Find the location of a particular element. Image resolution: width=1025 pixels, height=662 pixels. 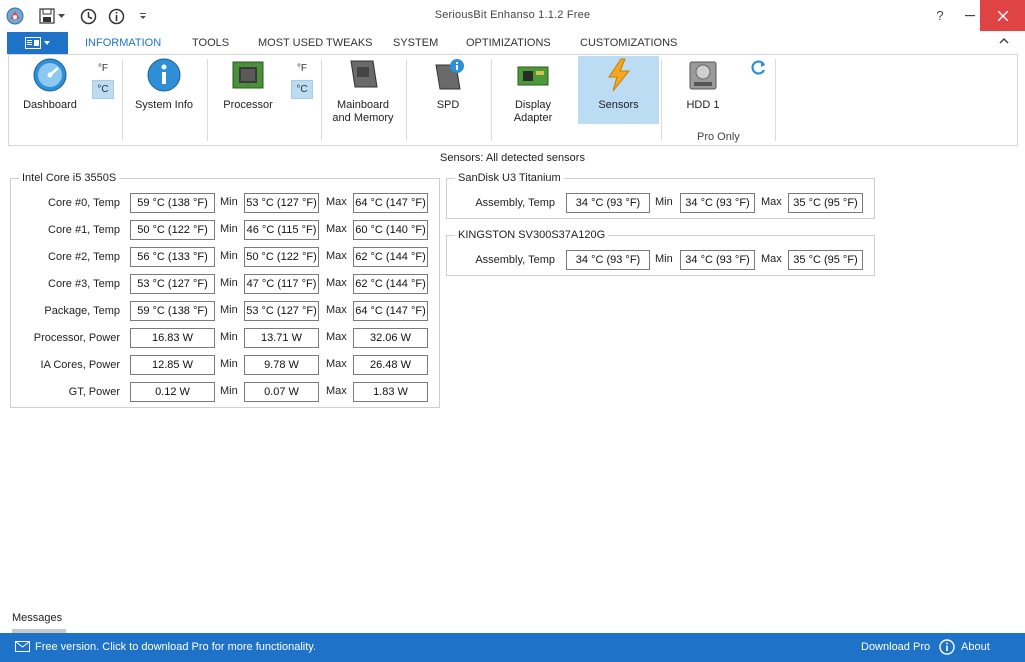

sensor-max-value: 32.06 W is located at coordinates (390, 338).